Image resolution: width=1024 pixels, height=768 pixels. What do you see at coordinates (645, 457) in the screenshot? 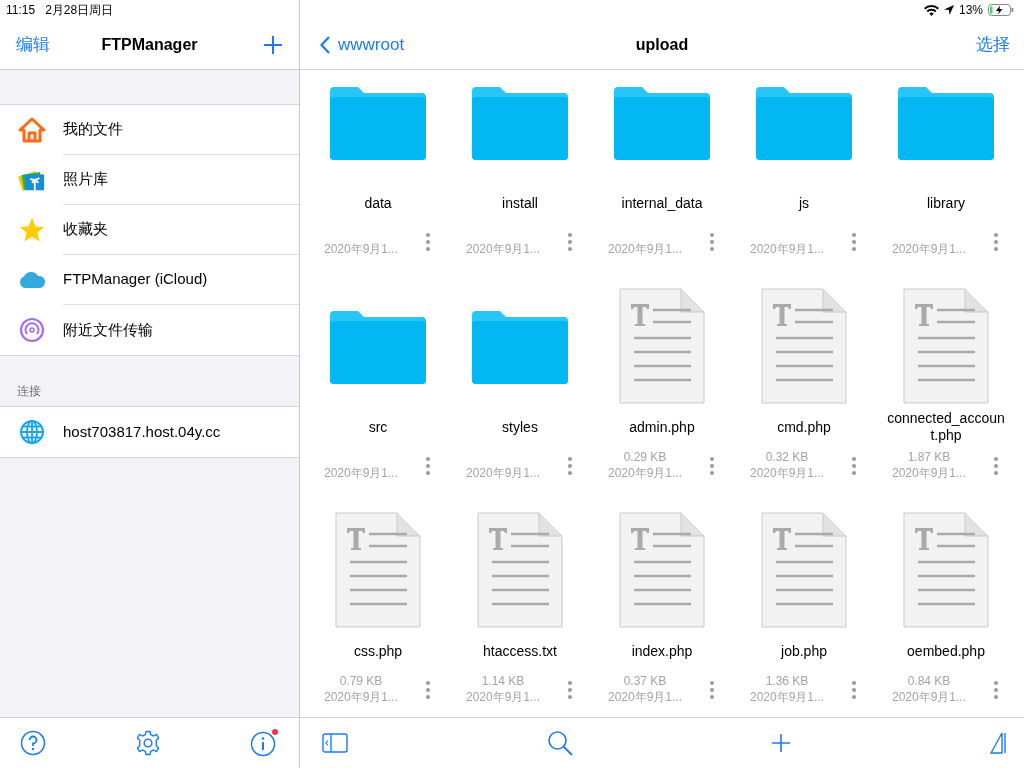
I see `file-size: 0.29 KB` at bounding box center [645, 457].